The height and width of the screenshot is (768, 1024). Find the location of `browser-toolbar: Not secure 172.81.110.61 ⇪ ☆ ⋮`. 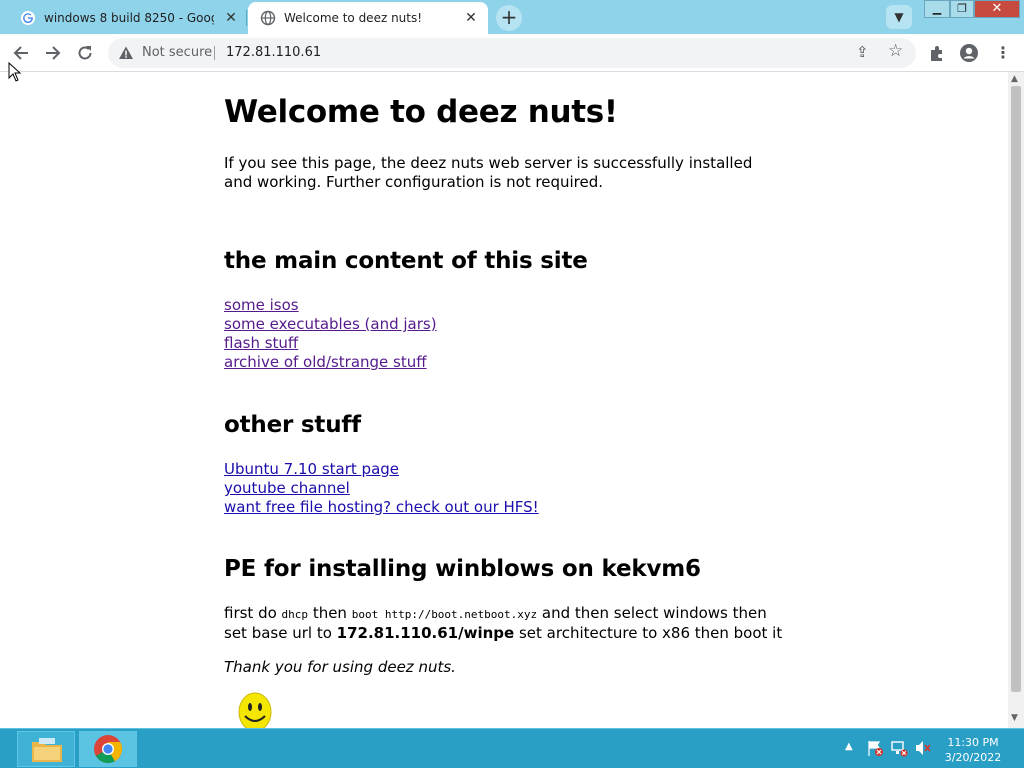

browser-toolbar: Not secure 172.81.110.61 ⇪ ☆ ⋮ is located at coordinates (512, 53).